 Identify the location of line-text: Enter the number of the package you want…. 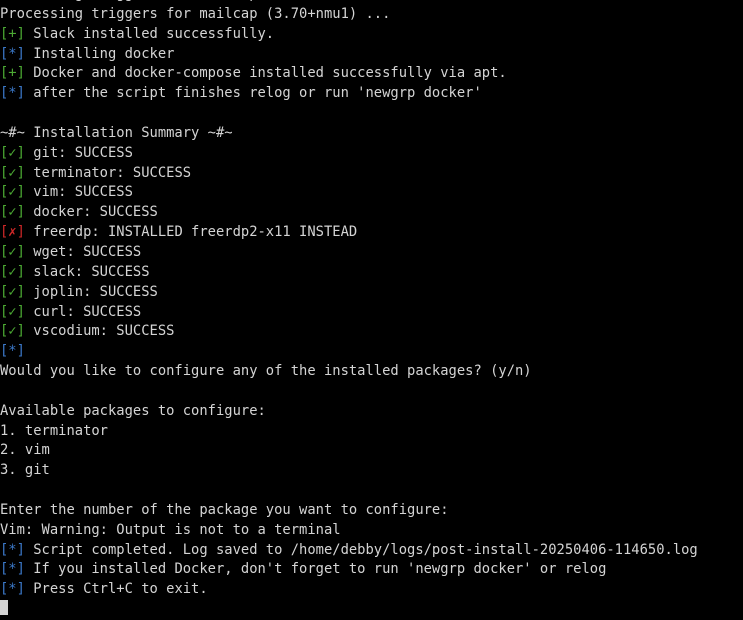
(224, 509).